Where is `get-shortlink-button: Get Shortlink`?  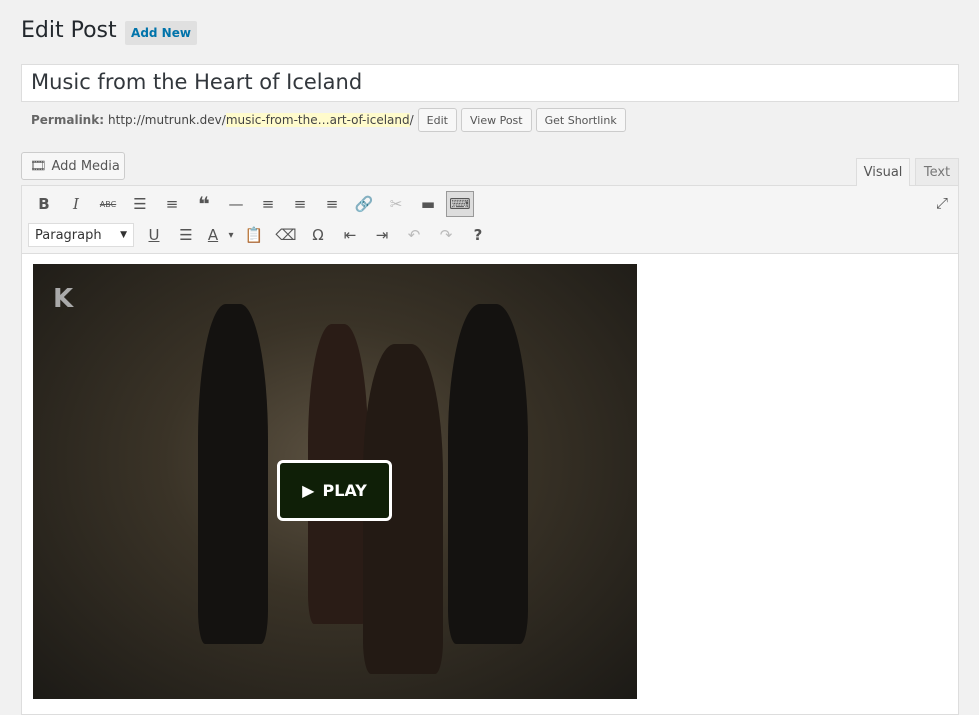
get-shortlink-button: Get Shortlink is located at coordinates (580, 120).